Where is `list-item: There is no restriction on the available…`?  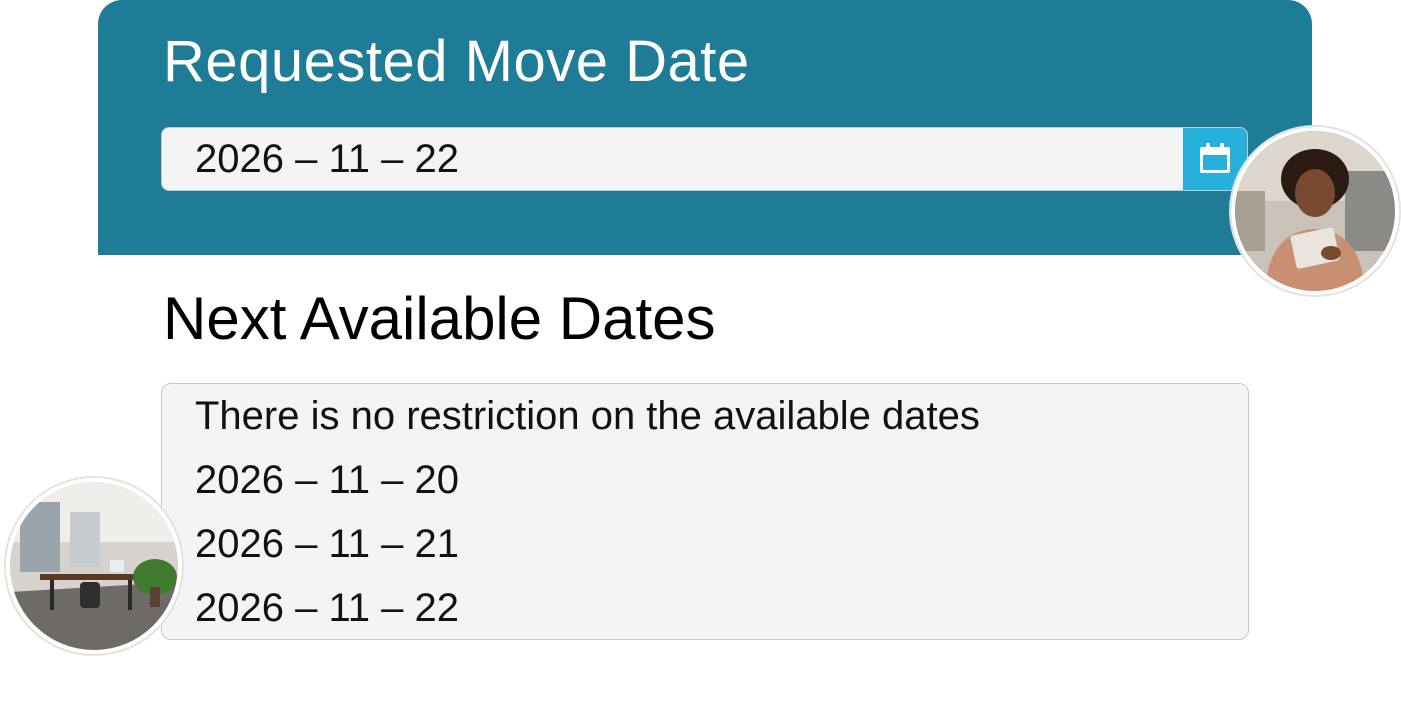 list-item: There is no restriction on the available… is located at coordinates (587, 416).